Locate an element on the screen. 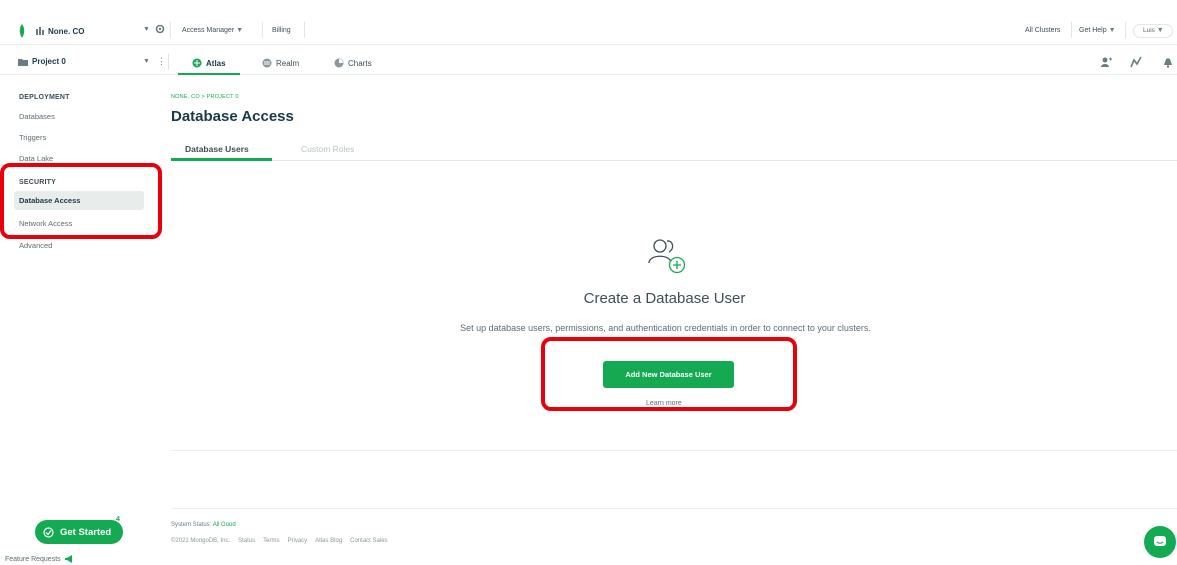 Image resolution: width=1177 pixels, height=565 pixels. gear-icon is located at coordinates (160, 29).